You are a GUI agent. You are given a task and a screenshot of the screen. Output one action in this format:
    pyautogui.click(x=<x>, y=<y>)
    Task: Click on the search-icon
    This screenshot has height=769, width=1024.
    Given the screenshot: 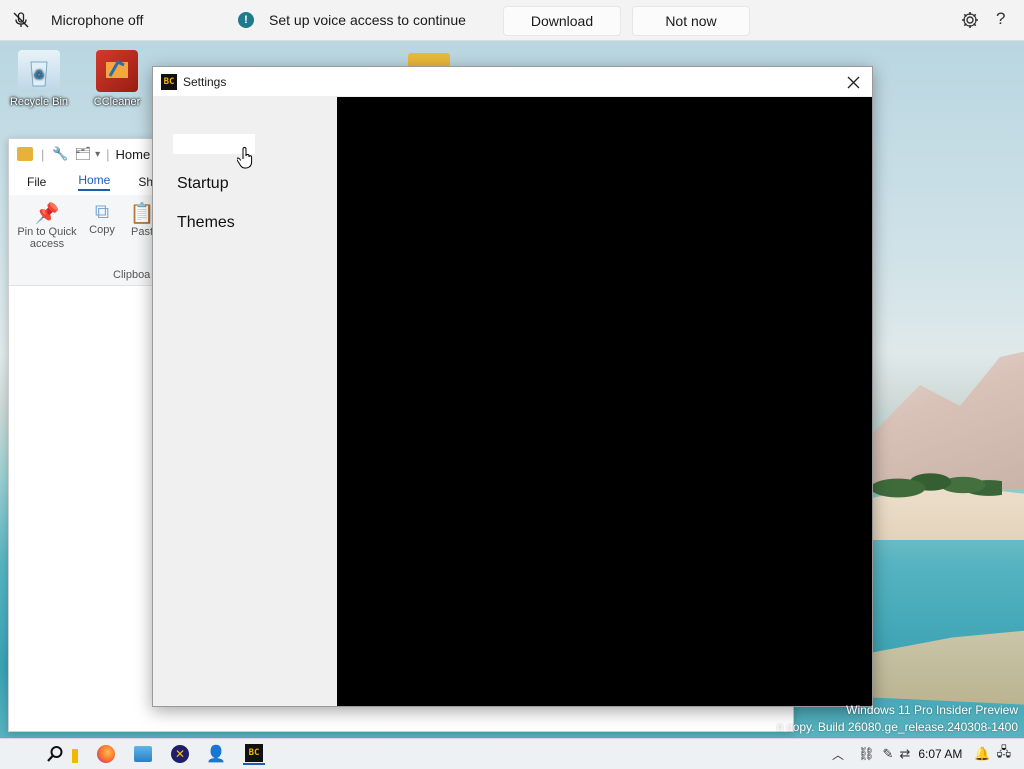 What is the action you would take?
    pyautogui.click(x=55, y=754)
    